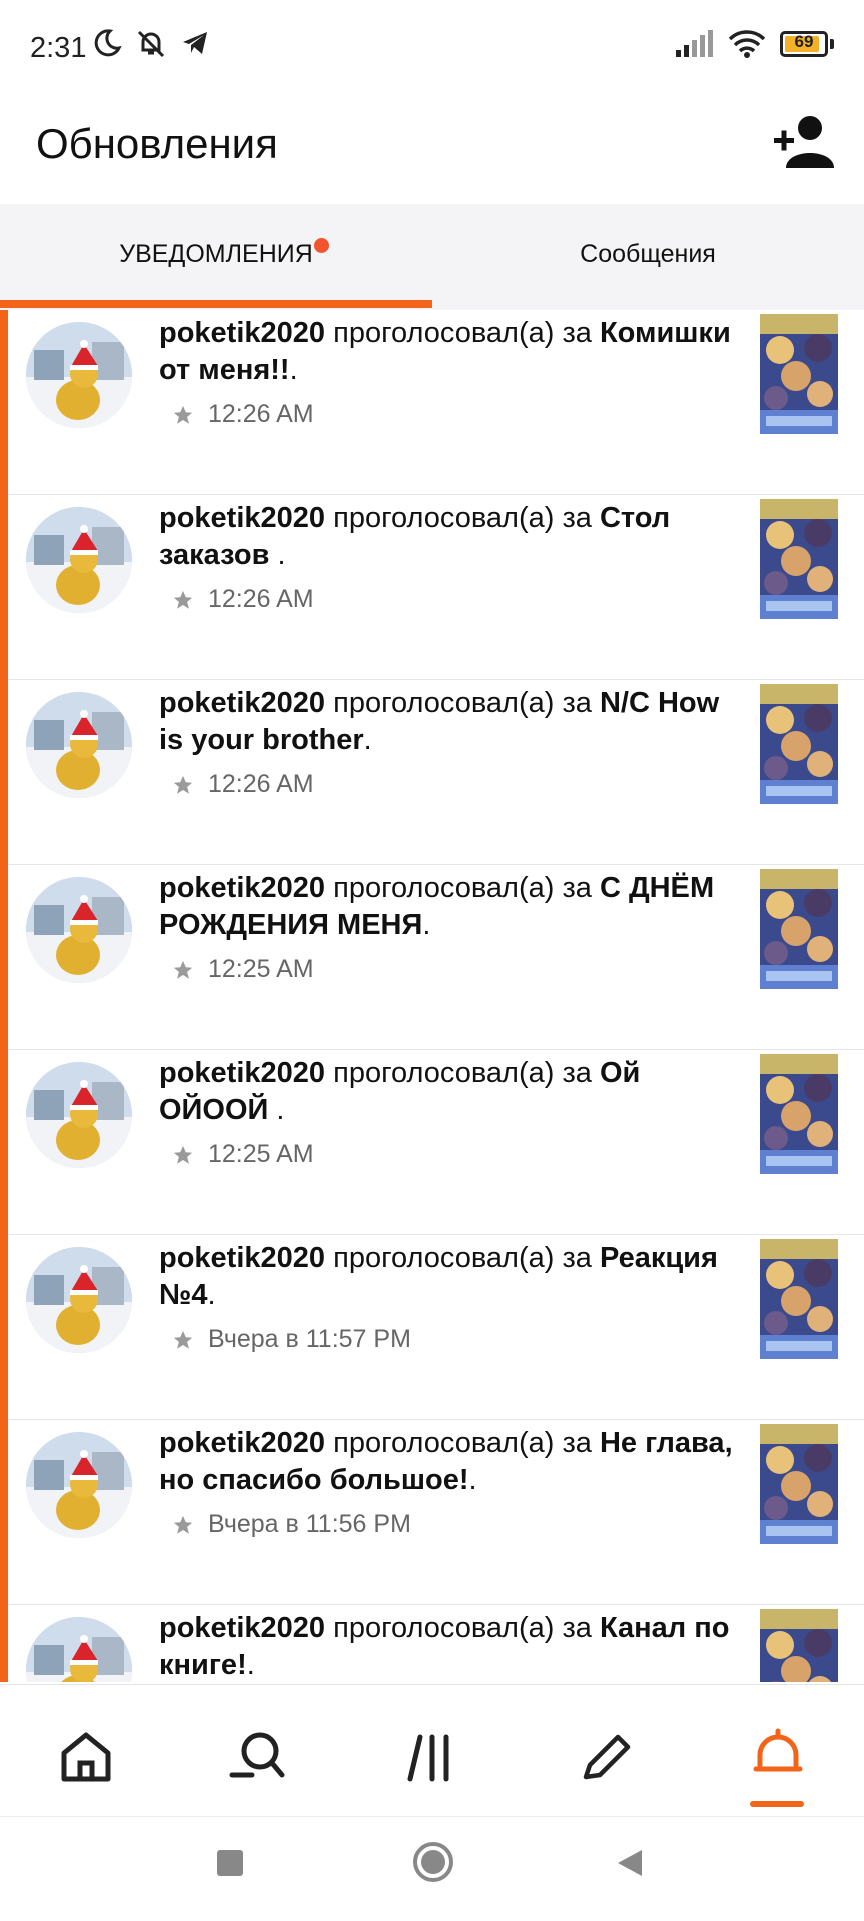 Image resolution: width=864 pixels, height=1921 pixels. I want to click on time-label: Вчера в 11:57 PM, so click(309, 1339).